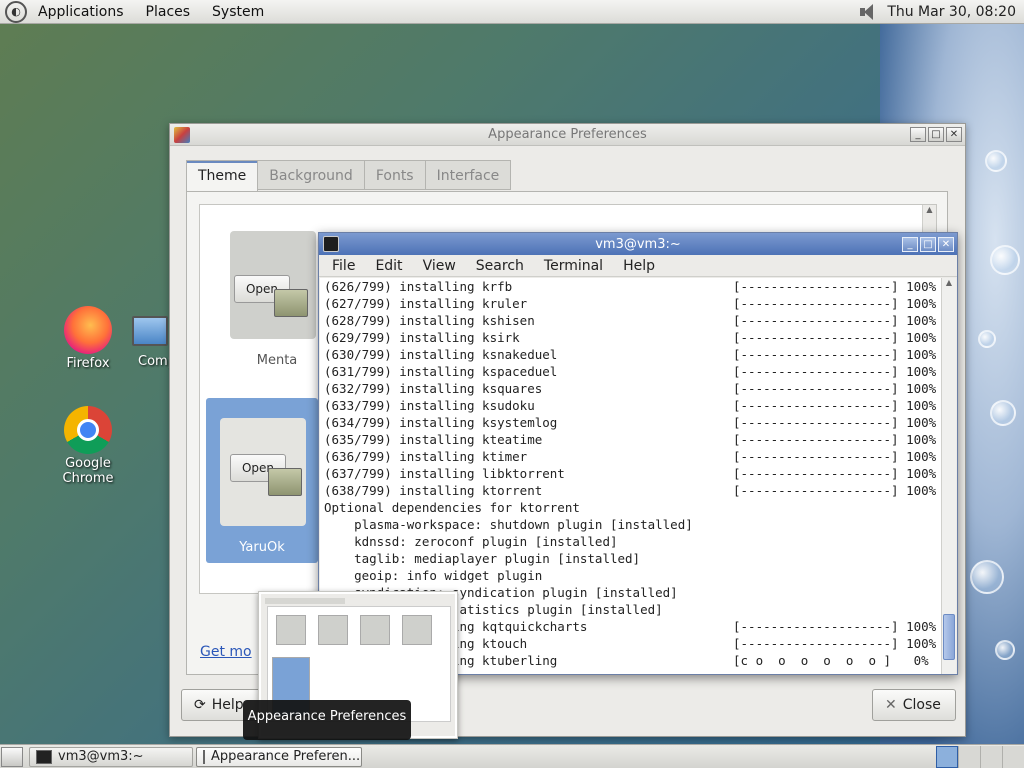  Describe the element at coordinates (468, 175) in the screenshot. I see `tab-interface: Interface` at that location.